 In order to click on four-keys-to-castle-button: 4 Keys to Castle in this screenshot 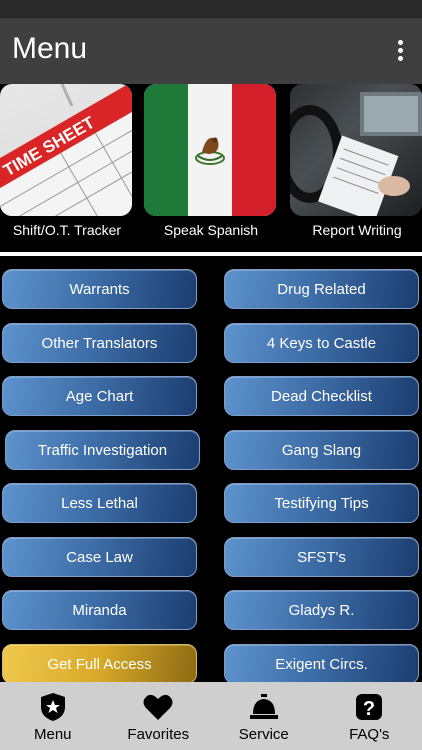, I will do `click(321, 343)`.